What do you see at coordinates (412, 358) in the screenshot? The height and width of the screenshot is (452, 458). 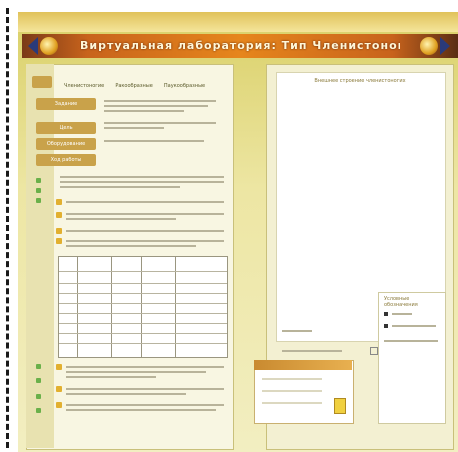 I see `legend-box` at bounding box center [412, 358].